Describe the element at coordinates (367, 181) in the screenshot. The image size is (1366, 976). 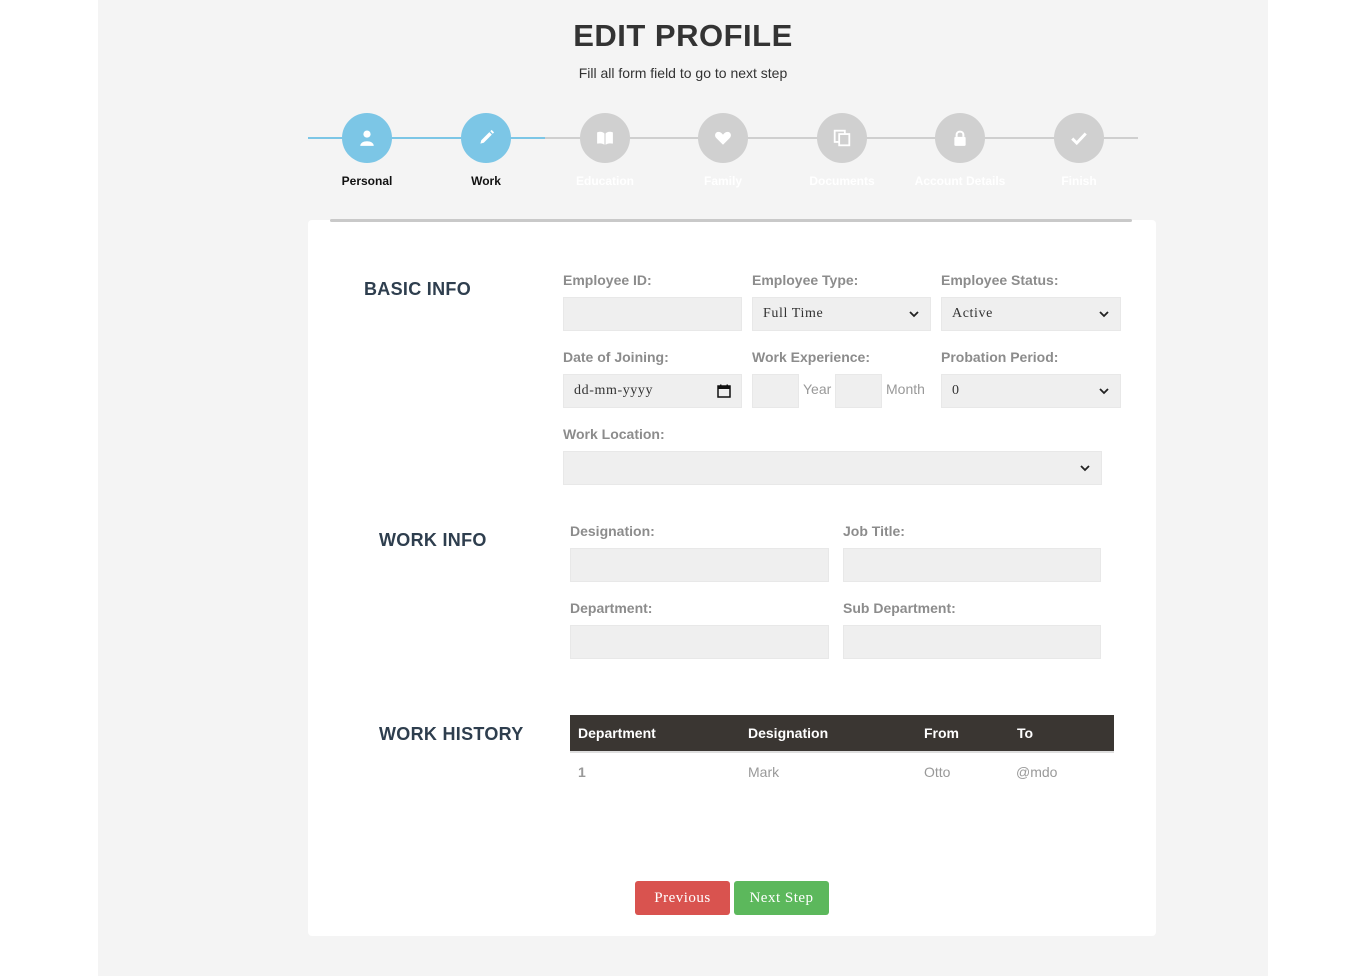
I see `step-label: Personal` at that location.